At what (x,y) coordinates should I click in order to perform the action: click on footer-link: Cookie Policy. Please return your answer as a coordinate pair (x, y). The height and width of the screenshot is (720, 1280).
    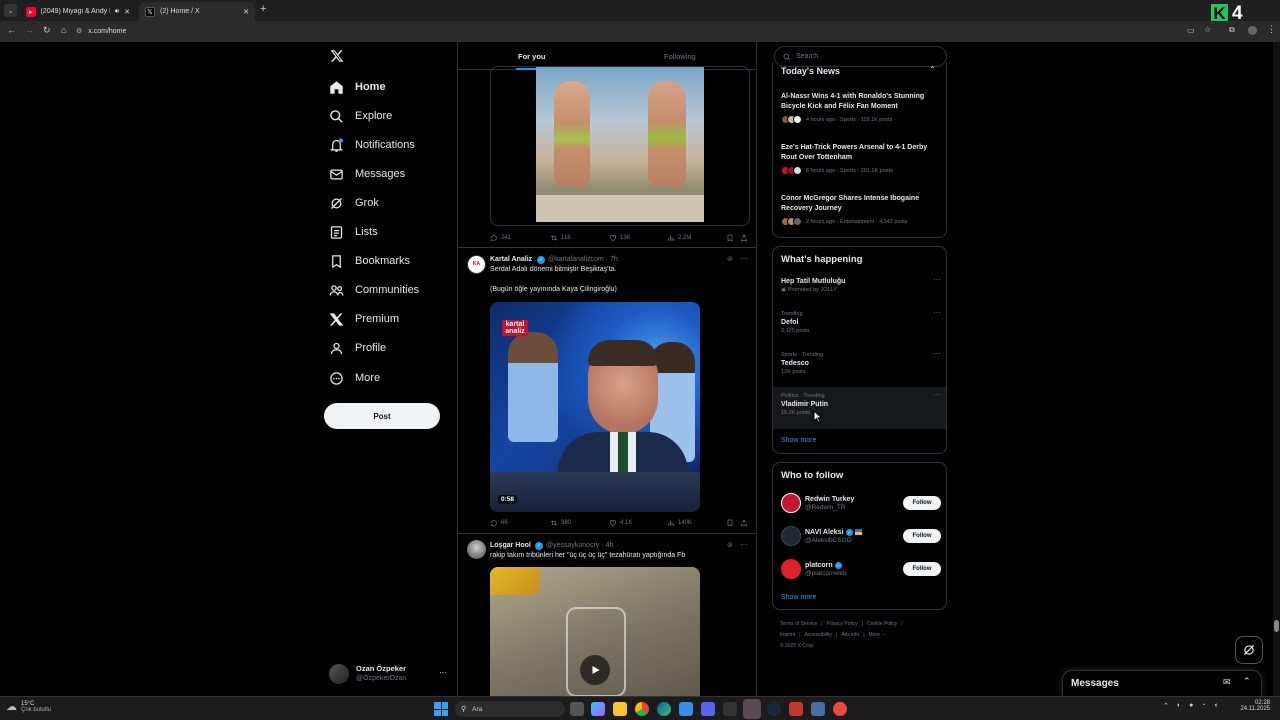
    Looking at the image, I should click on (882, 624).